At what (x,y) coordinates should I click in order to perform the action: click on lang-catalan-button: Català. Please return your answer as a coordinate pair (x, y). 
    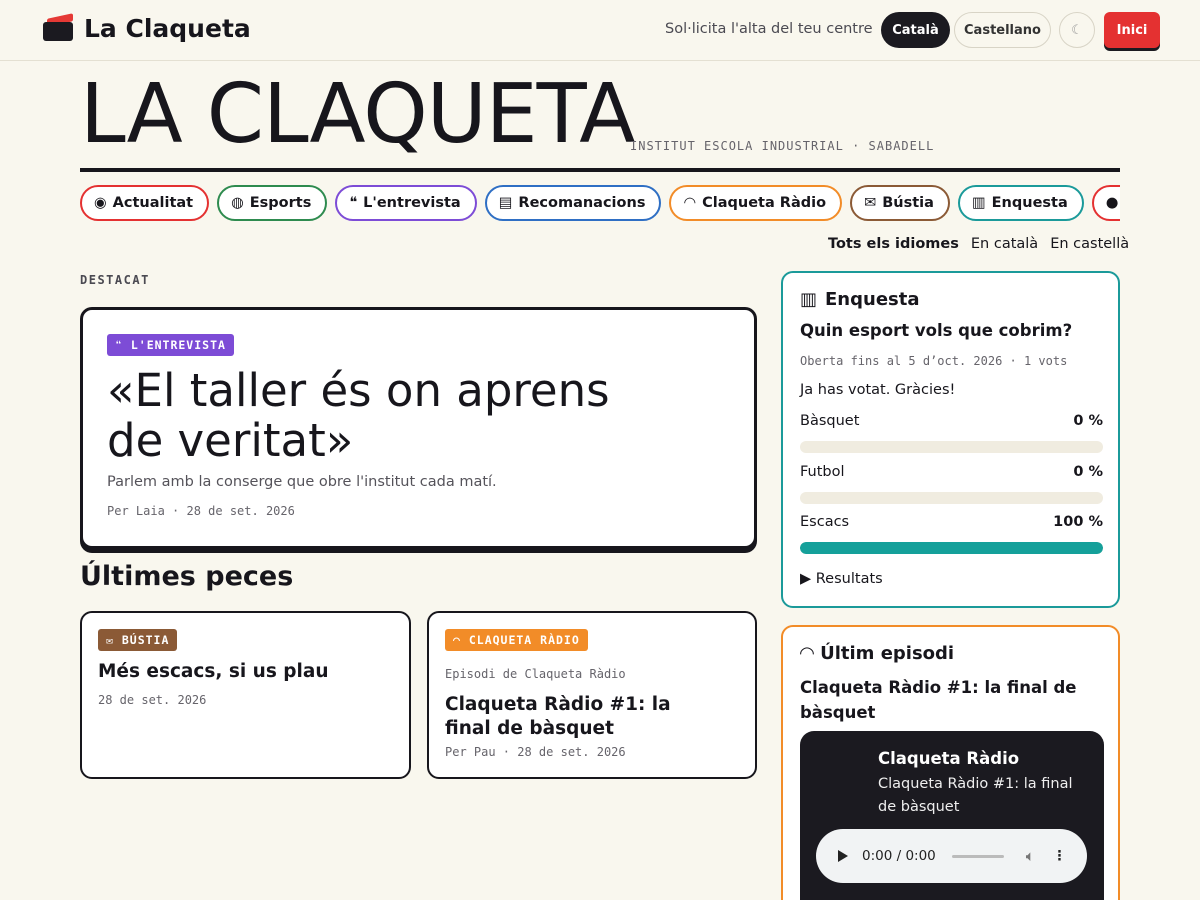
    Looking at the image, I should click on (915, 30).